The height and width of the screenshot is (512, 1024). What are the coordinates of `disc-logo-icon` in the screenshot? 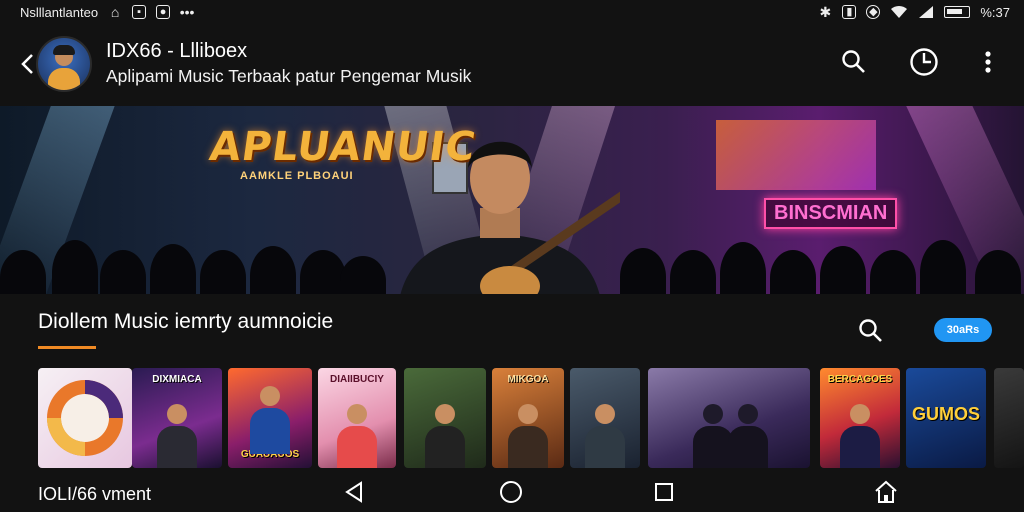 It's located at (85, 418).